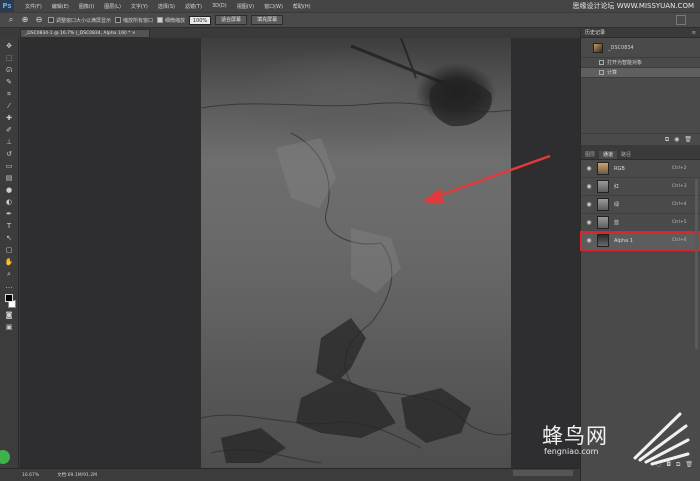 The width and height of the screenshot is (700, 481). What do you see at coordinates (640, 139) in the screenshot?
I see `history-footer: ⧉ ◉ 🗑` at bounding box center [640, 139].